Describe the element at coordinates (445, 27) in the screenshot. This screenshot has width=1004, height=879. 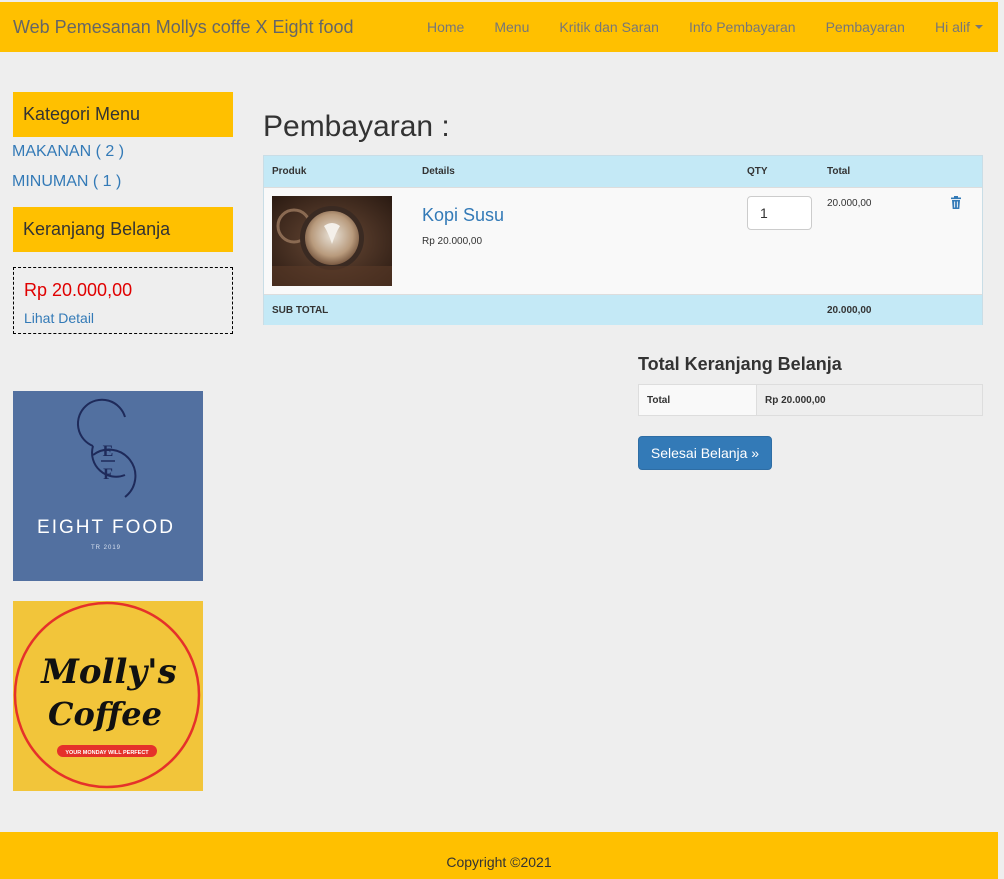
I see `nav-home: Home` at that location.